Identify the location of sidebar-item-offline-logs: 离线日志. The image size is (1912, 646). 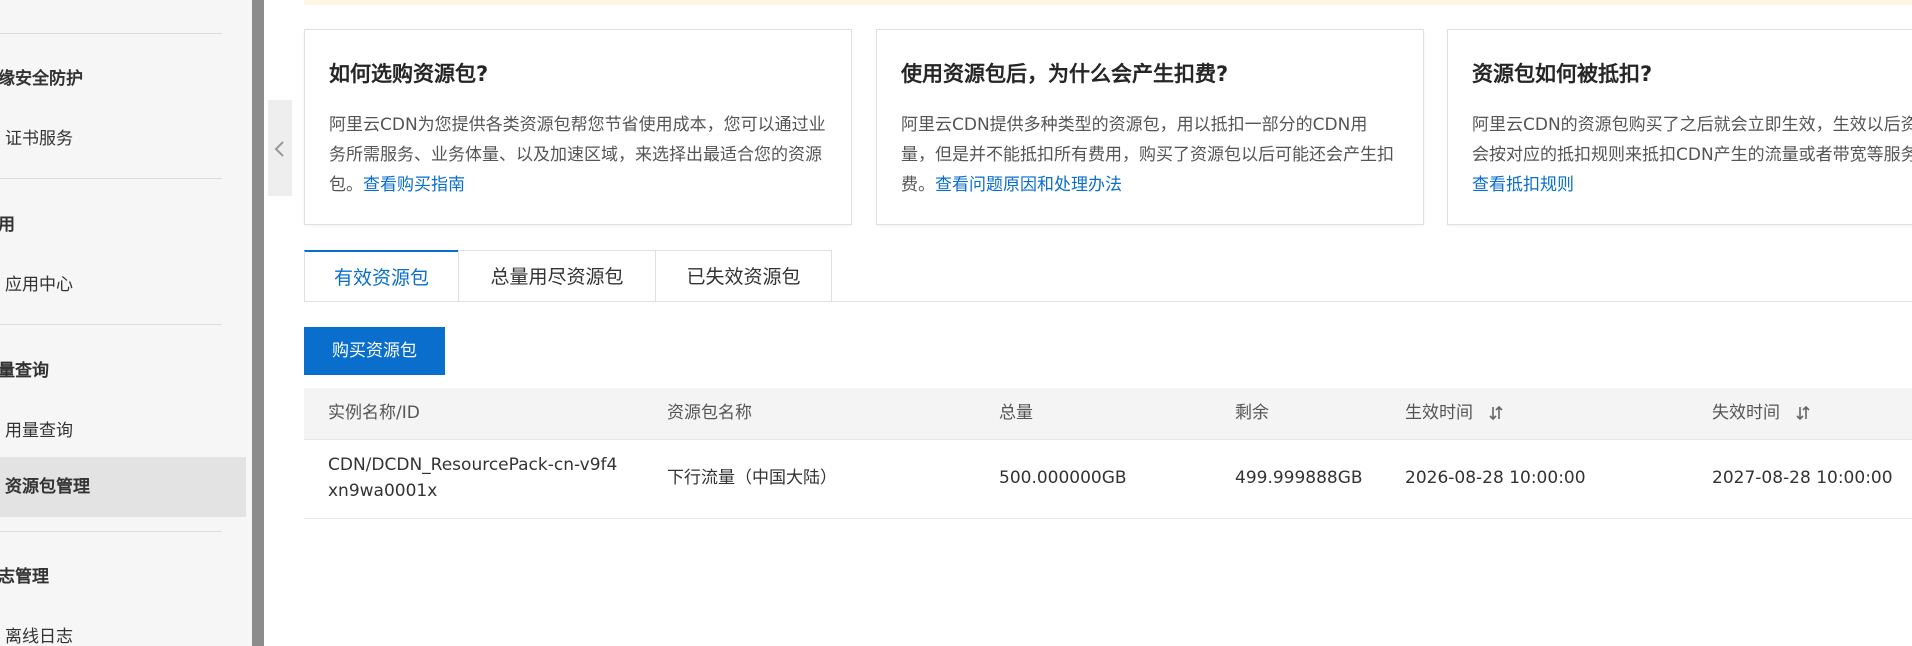
(36, 634).